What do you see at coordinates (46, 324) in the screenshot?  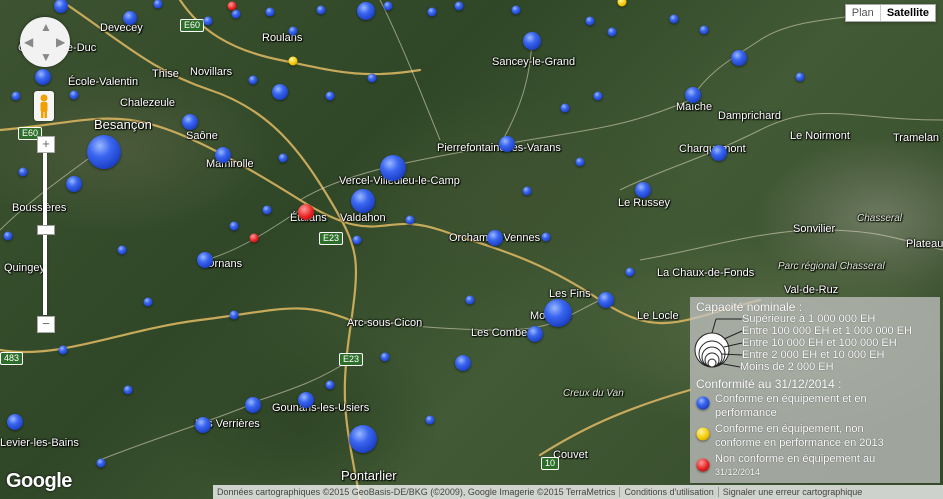 I see `zoom-out-button: −` at bounding box center [46, 324].